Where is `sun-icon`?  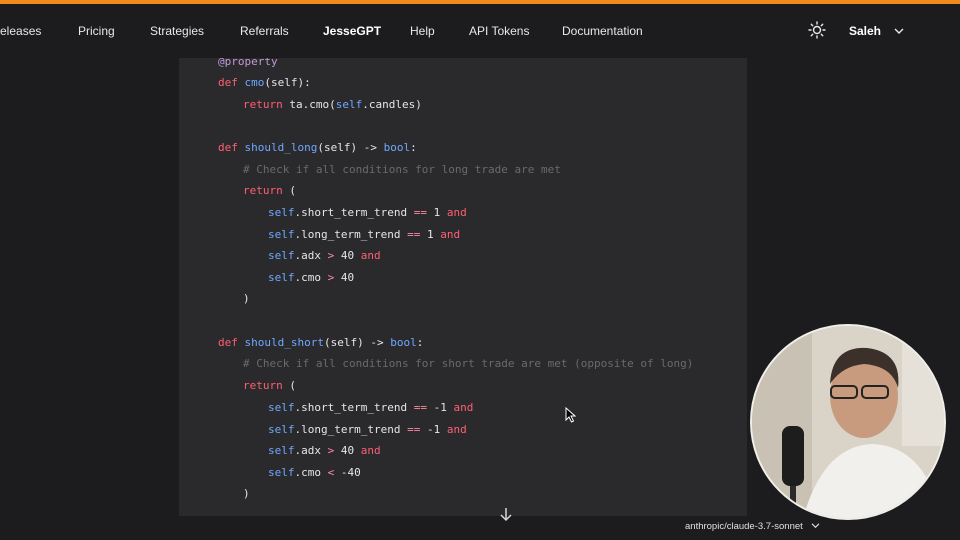
sun-icon is located at coordinates (817, 30).